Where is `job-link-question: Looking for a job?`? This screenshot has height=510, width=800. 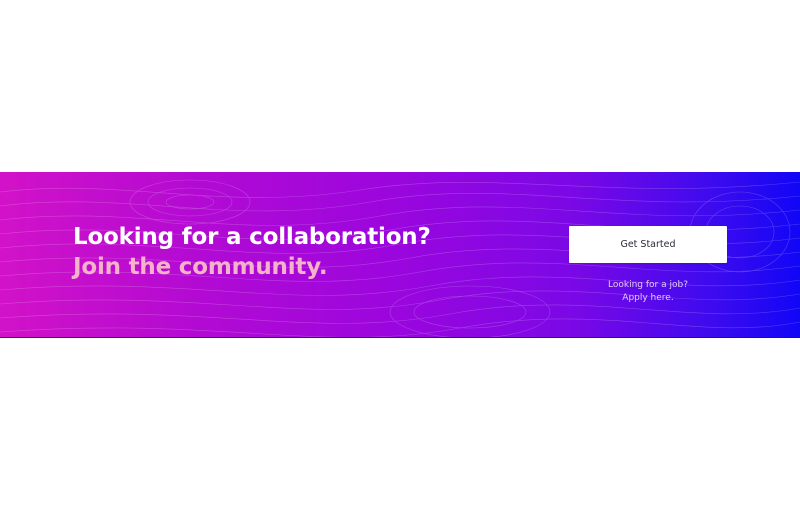
job-link-question: Looking for a job? is located at coordinates (648, 285).